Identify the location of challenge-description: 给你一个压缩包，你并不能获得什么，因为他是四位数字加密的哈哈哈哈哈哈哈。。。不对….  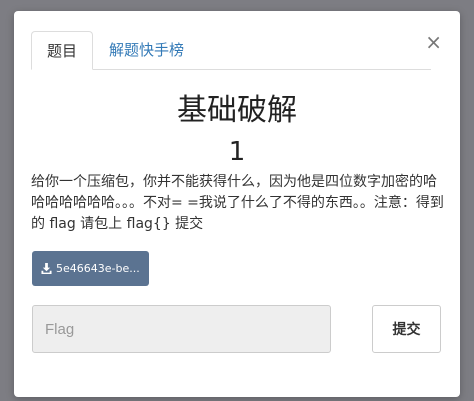
(237, 203).